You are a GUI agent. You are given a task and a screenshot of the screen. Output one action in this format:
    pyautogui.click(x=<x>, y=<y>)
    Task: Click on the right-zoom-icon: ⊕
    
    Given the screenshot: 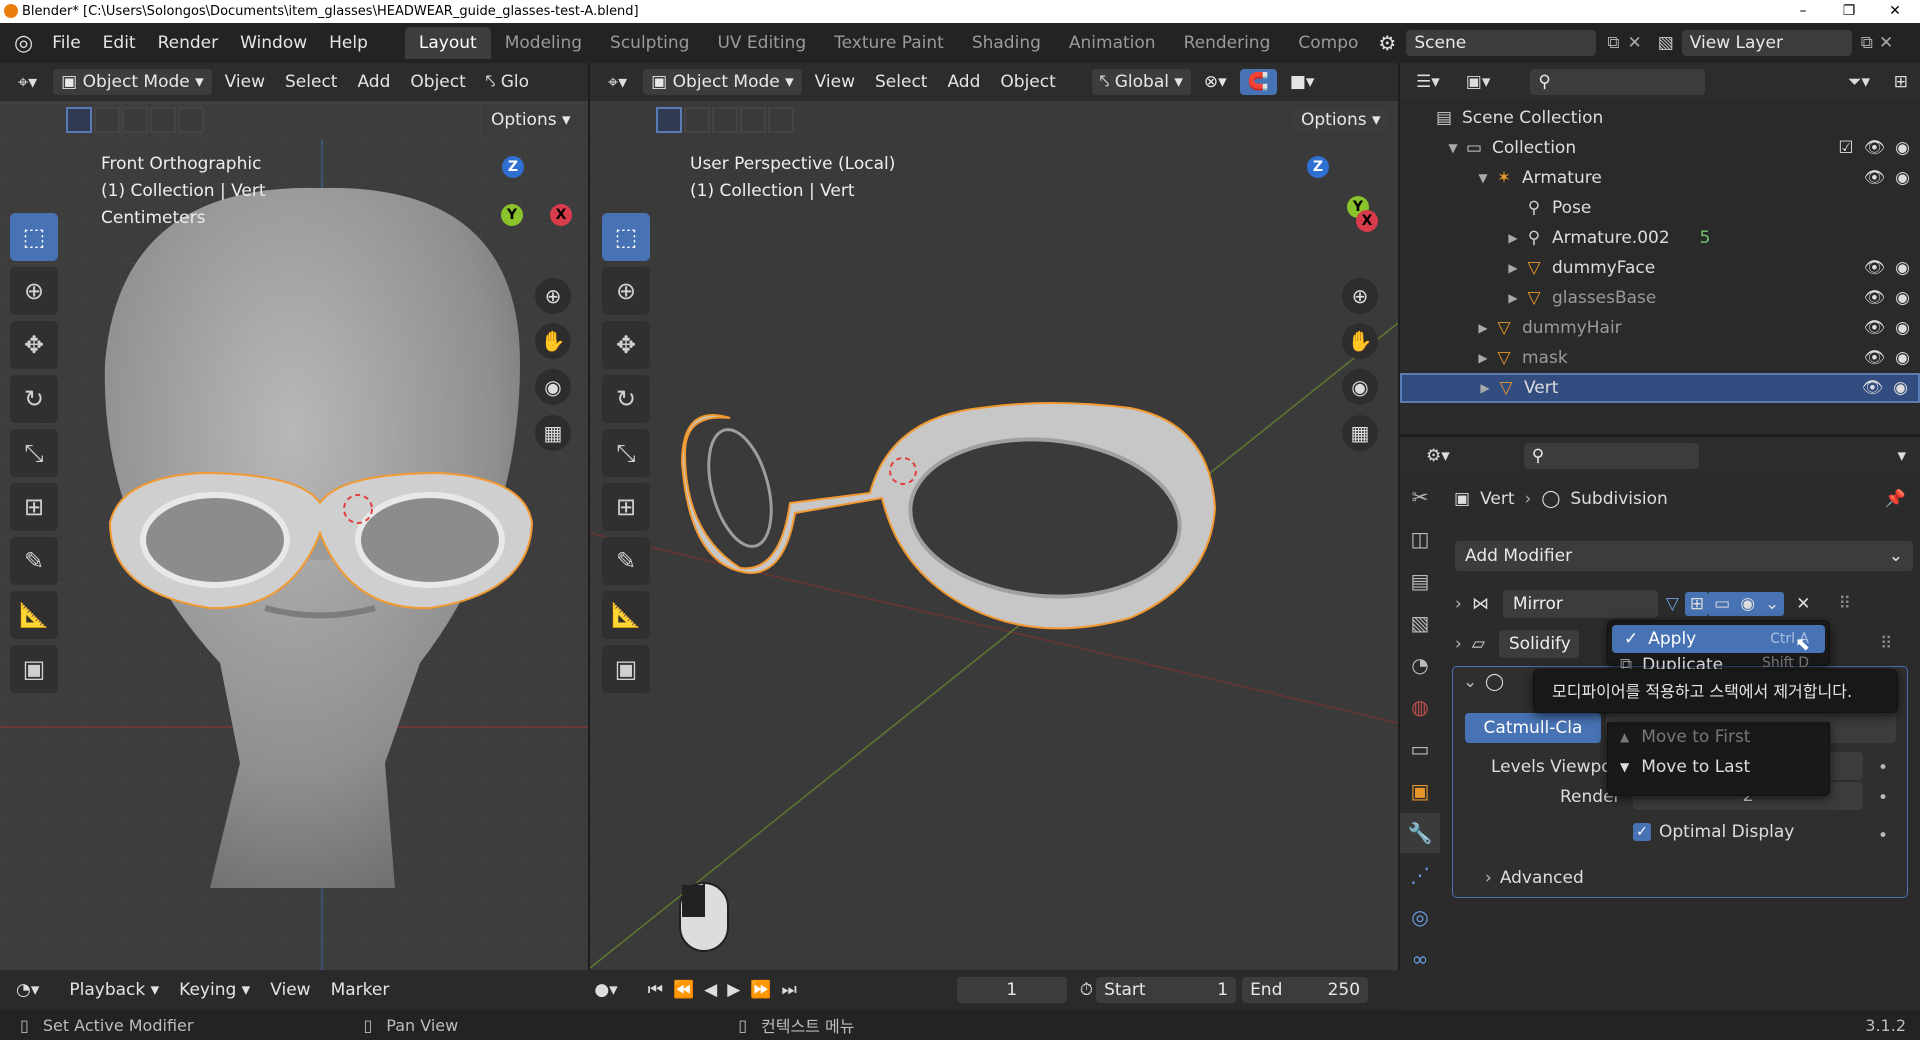 What is the action you would take?
    pyautogui.click(x=1360, y=296)
    